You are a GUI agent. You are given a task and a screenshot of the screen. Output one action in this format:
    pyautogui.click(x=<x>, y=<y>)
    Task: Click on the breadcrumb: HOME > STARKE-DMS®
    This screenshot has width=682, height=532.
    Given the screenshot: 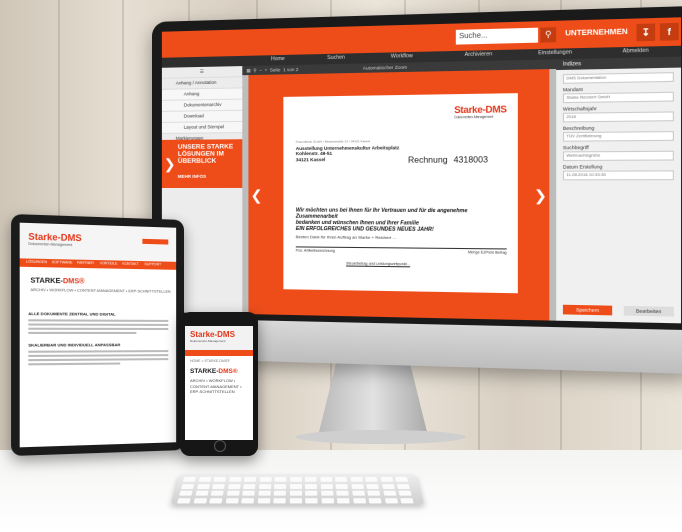 What is the action you would take?
    pyautogui.click(x=210, y=361)
    